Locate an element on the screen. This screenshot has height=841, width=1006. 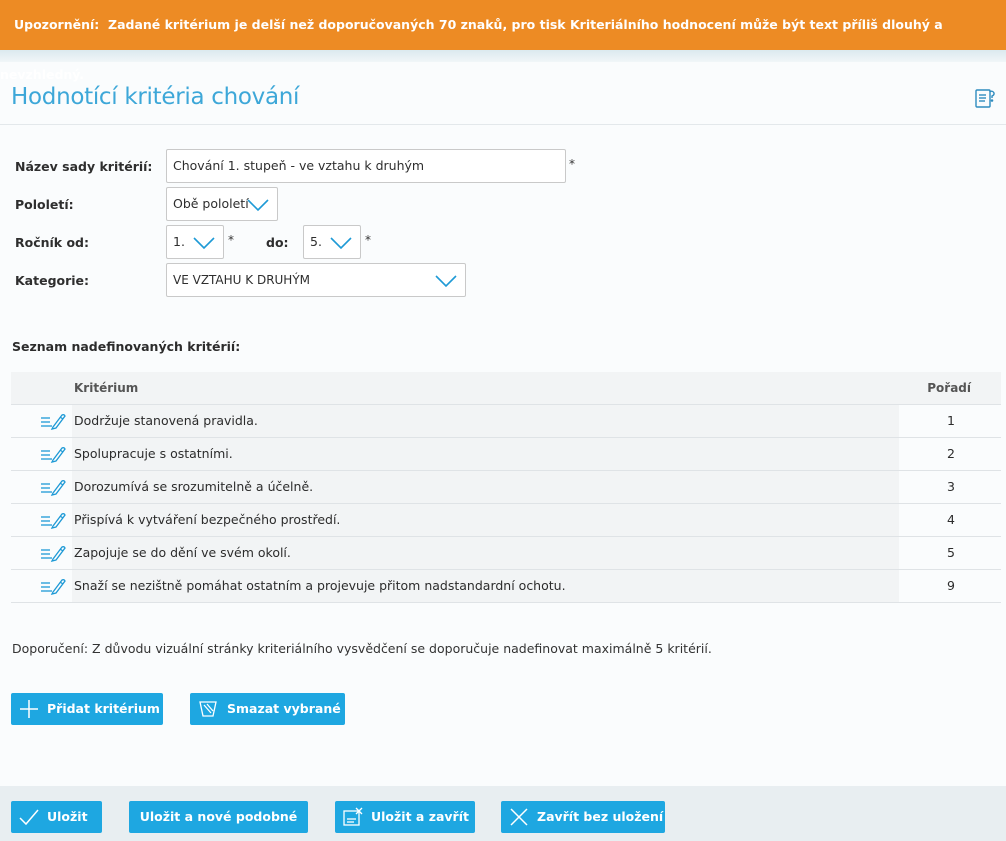
criterion-order: 5 is located at coordinates (951, 552).